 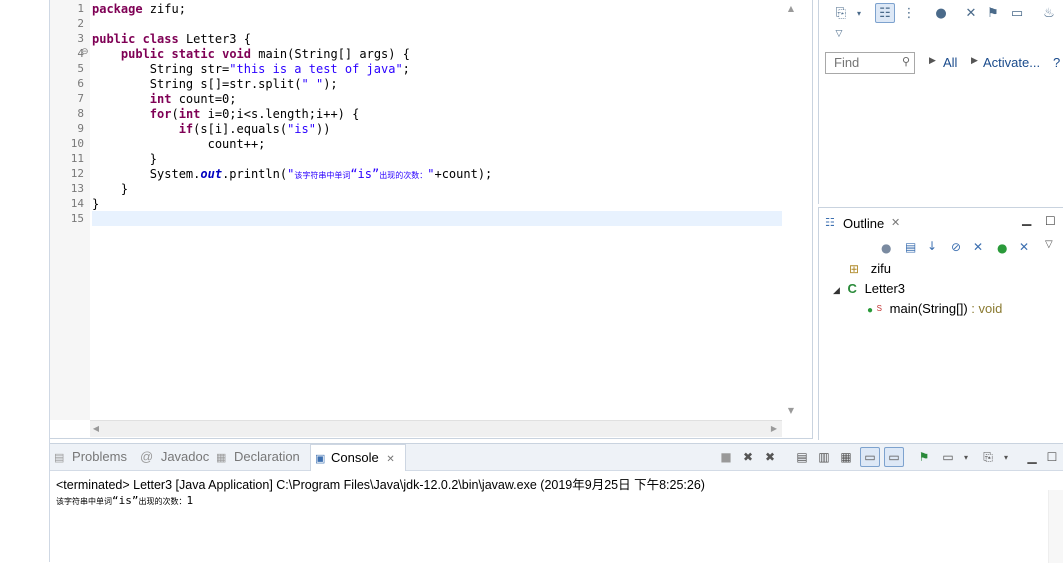 What do you see at coordinates (885, 13) in the screenshot?
I see `hierarchy-icon: ☷` at bounding box center [885, 13].